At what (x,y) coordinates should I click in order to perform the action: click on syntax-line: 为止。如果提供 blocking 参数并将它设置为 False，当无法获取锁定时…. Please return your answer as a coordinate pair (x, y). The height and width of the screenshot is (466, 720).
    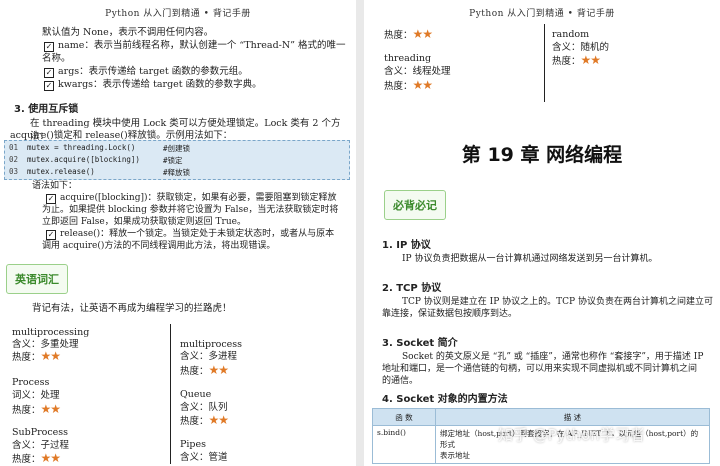
    Looking at the image, I should click on (190, 210).